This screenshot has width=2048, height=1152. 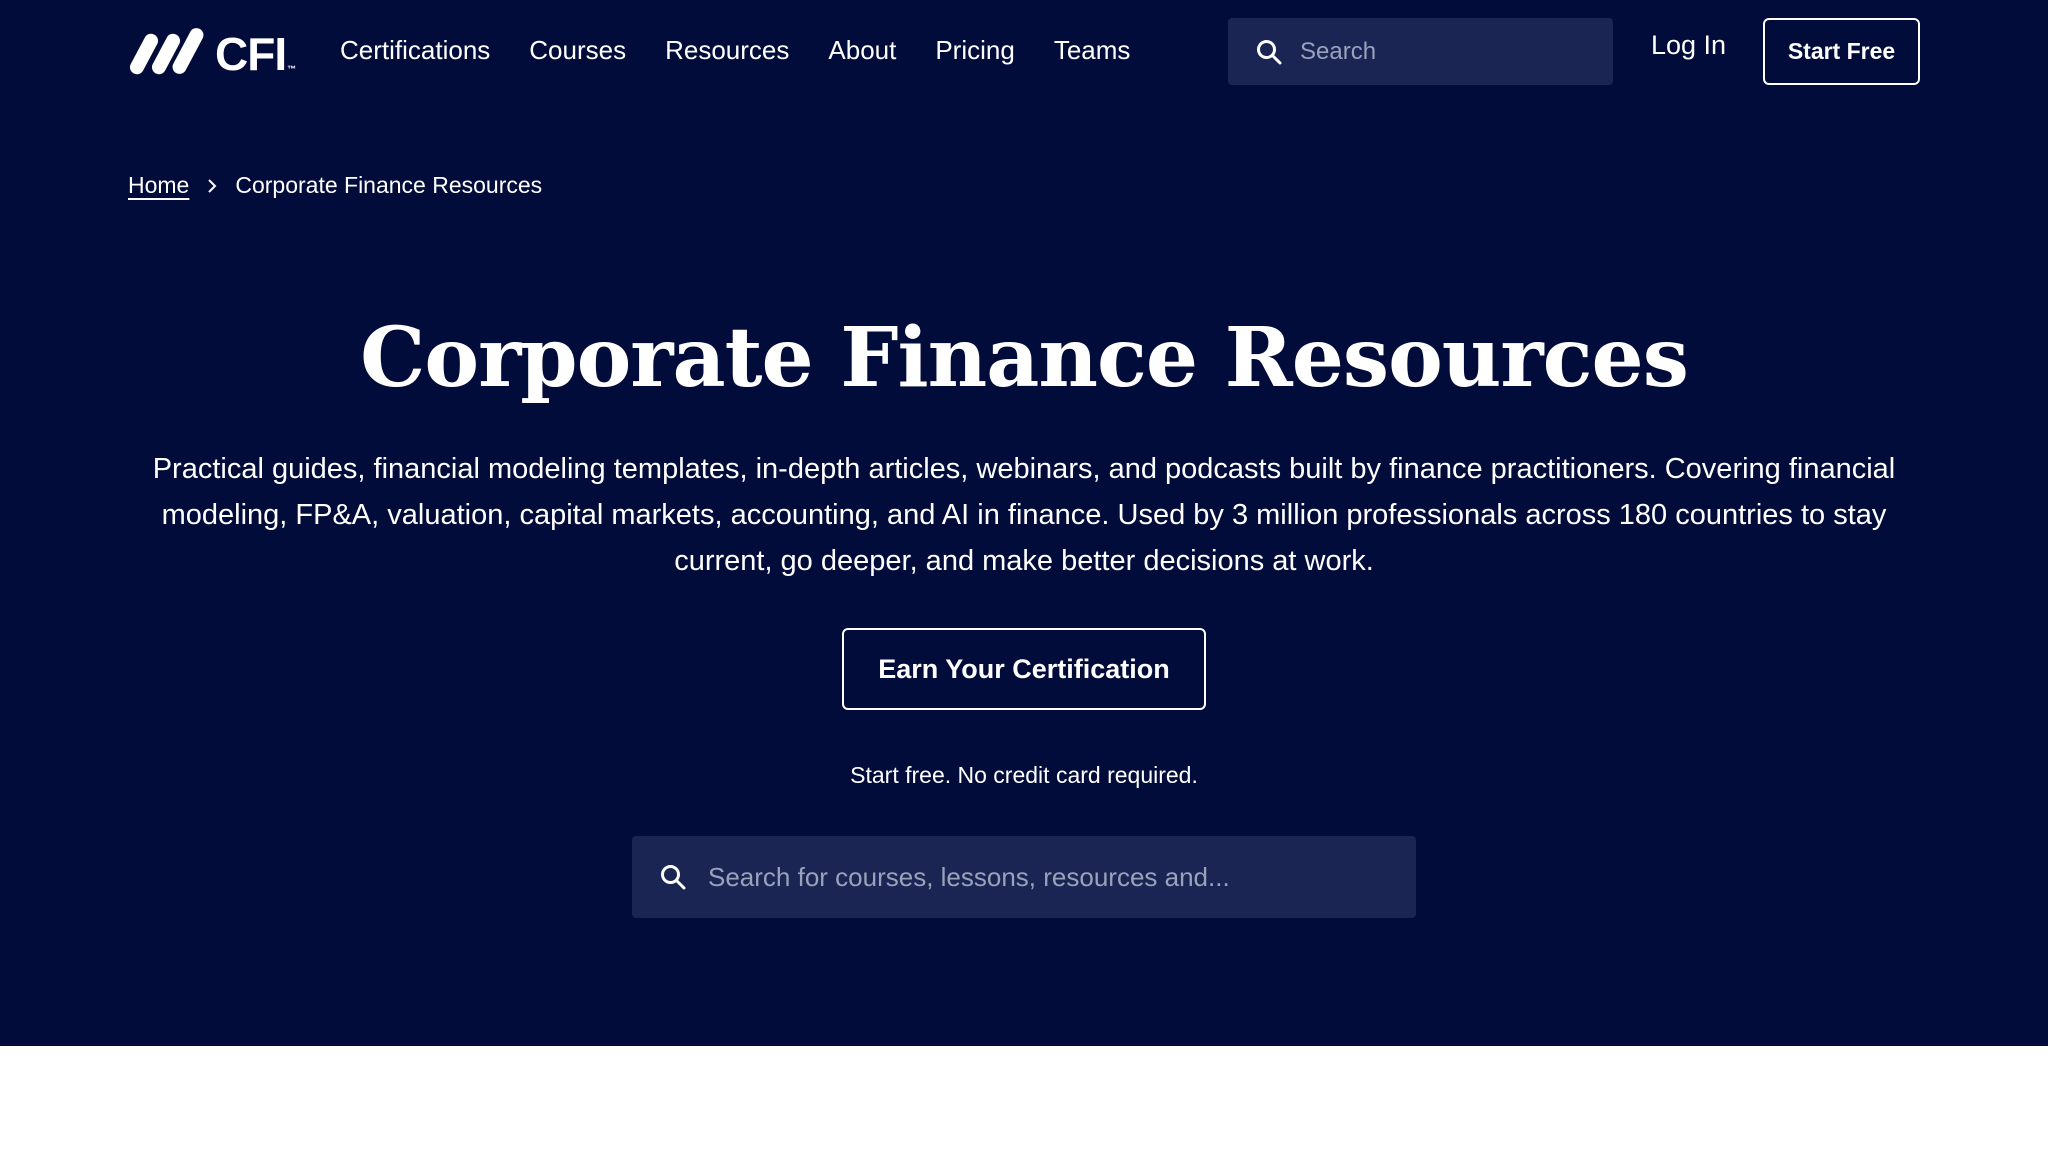 What do you see at coordinates (577, 50) in the screenshot?
I see `nav-item-courses: Courses` at bounding box center [577, 50].